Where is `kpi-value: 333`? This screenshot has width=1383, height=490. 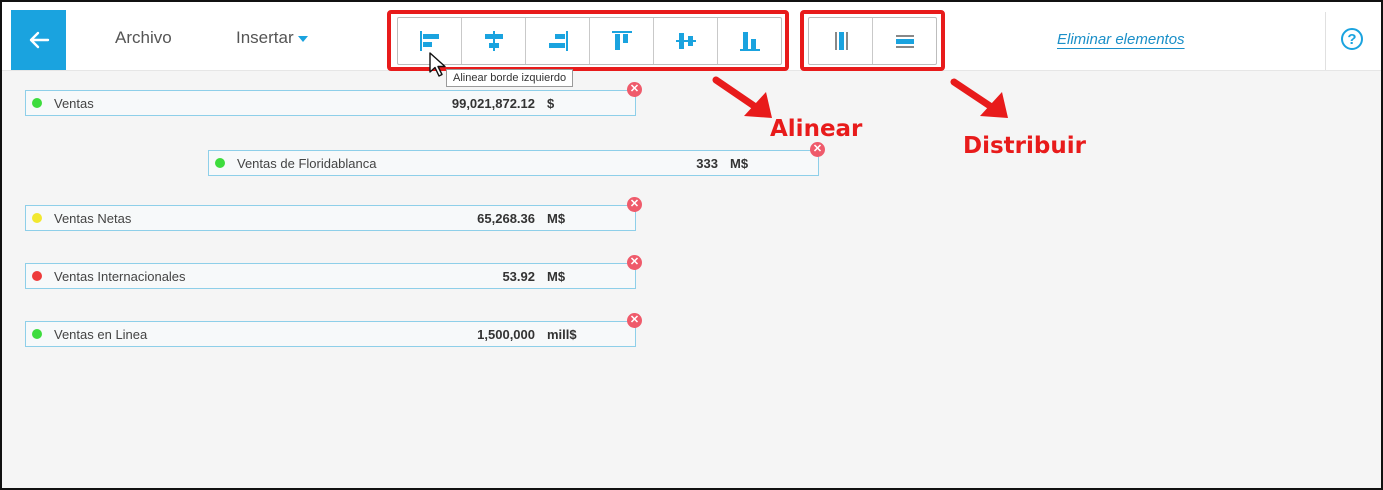 kpi-value: 333 is located at coordinates (707, 163).